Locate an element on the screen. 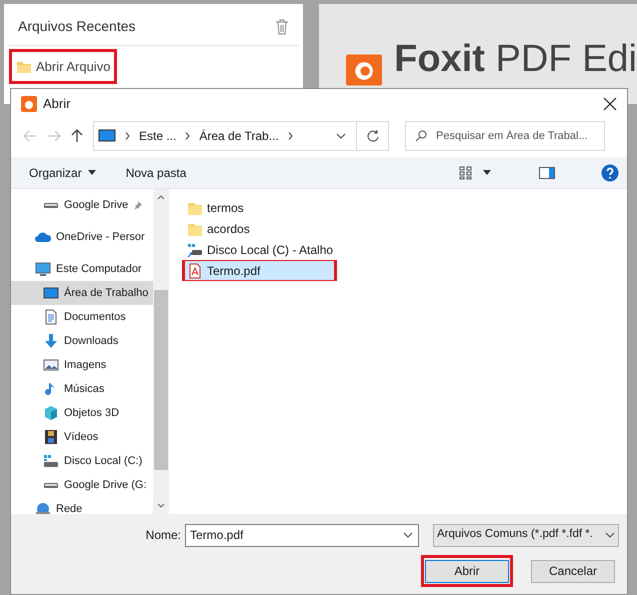 This screenshot has height=595, width=637. back-arrow-icon is located at coordinates (30, 136).